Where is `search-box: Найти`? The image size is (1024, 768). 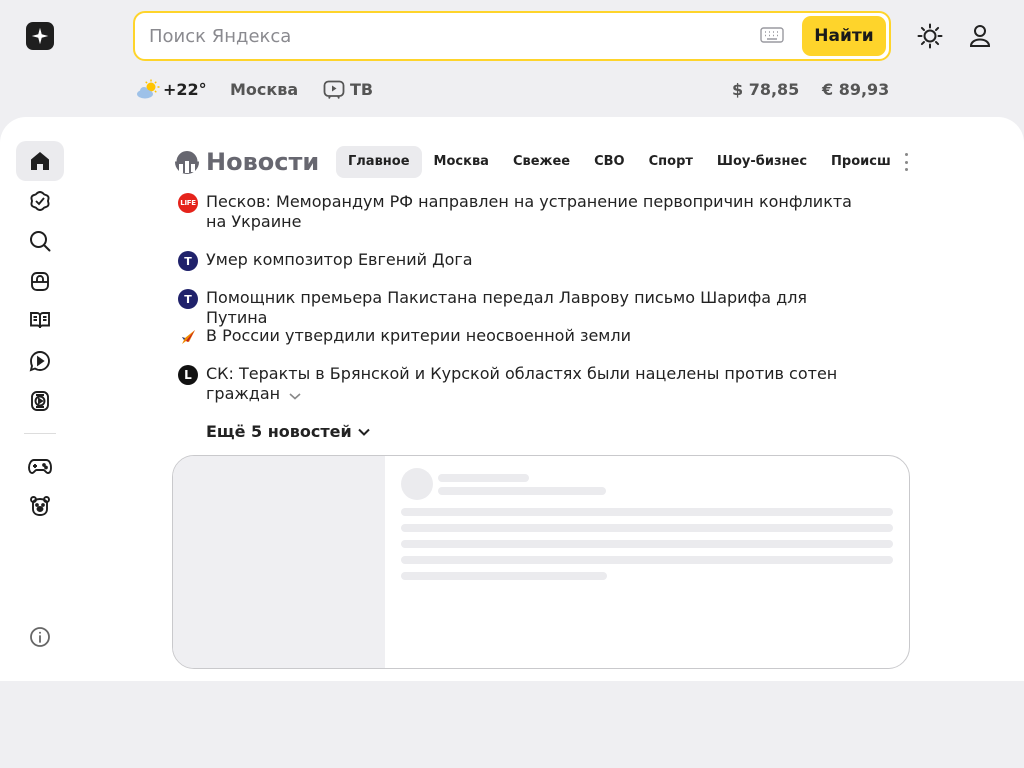
search-box: Найти is located at coordinates (512, 36).